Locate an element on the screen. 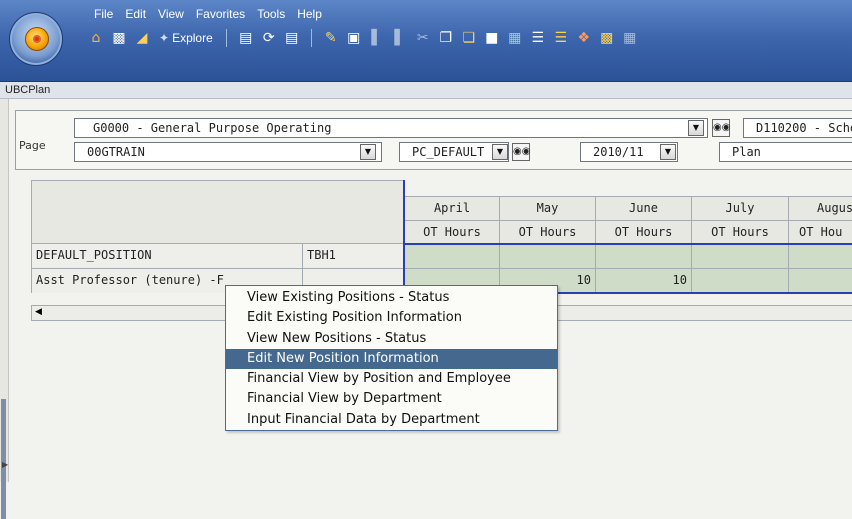 Image resolution: width=852 pixels, height=519 pixels. menu-bar: File Edit View Favorites Tools Help is located at coordinates (208, 14).